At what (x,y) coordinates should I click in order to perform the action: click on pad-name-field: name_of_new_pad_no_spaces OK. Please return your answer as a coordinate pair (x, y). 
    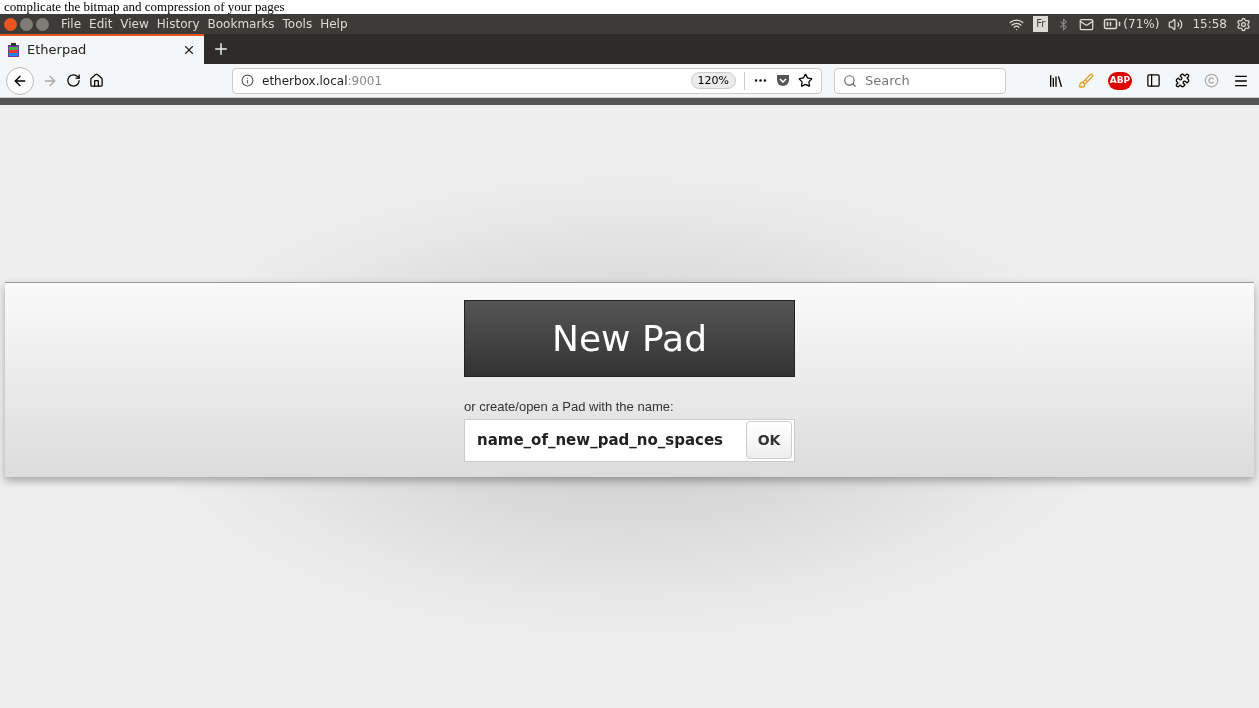
    Looking at the image, I should click on (629, 440).